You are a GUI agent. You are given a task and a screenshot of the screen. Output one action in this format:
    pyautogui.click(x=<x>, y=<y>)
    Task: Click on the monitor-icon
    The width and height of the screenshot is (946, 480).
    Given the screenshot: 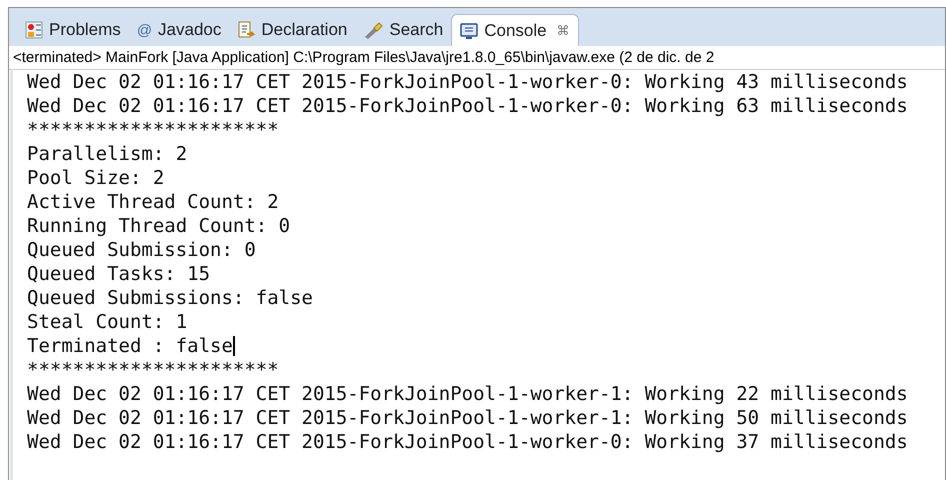 What is the action you would take?
    pyautogui.click(x=469, y=31)
    